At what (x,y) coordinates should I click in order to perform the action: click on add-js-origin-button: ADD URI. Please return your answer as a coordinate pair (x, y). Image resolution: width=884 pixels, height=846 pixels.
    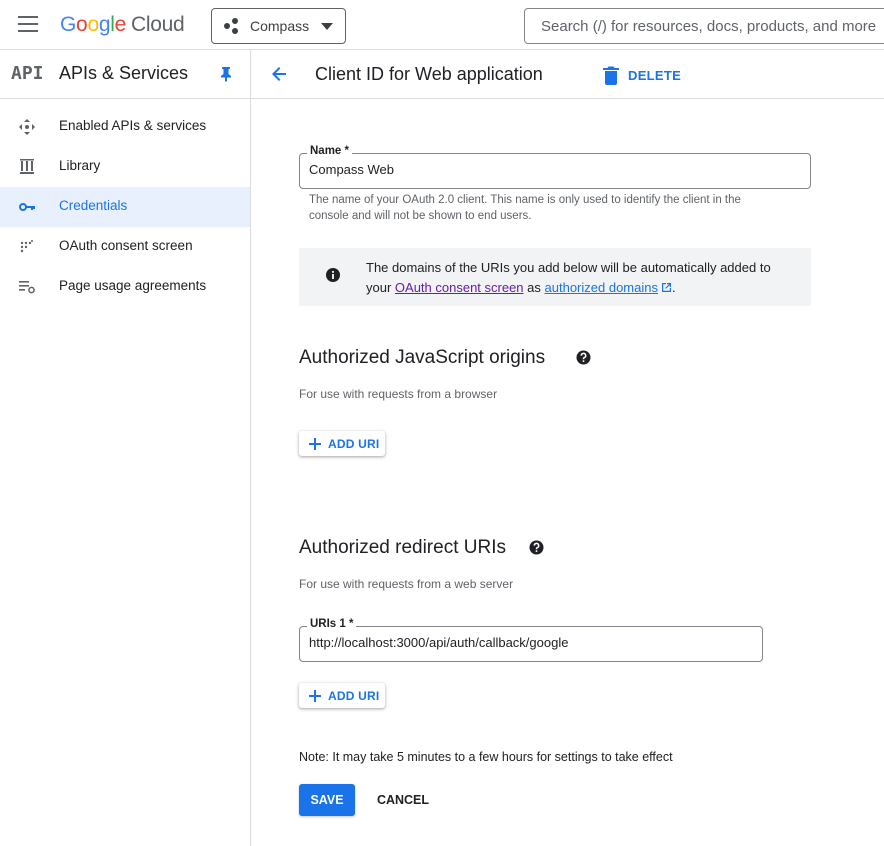
    Looking at the image, I should click on (342, 443).